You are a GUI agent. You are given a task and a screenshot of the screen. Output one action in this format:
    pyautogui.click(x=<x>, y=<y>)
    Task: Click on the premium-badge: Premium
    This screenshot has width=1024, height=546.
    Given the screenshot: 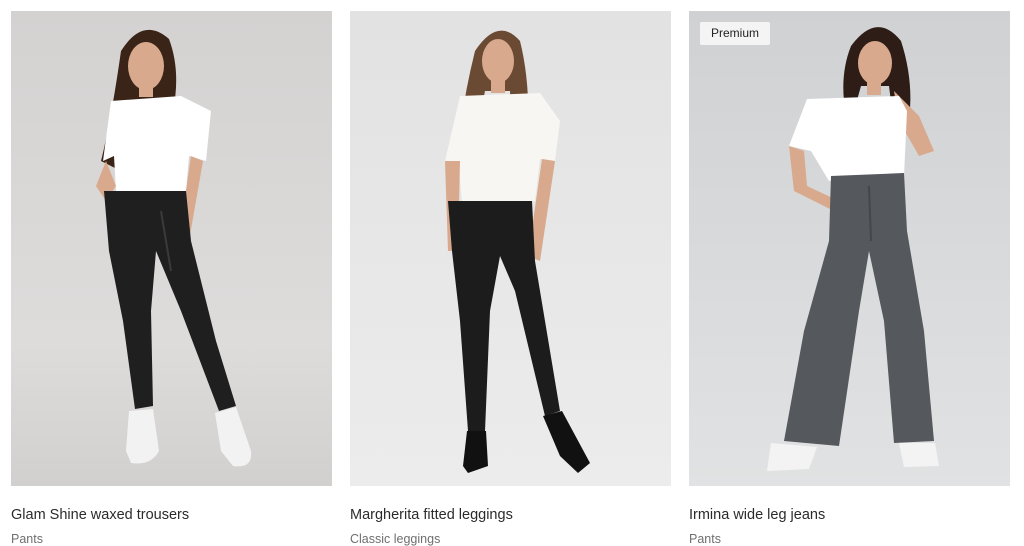 What is the action you would take?
    pyautogui.click(x=735, y=33)
    